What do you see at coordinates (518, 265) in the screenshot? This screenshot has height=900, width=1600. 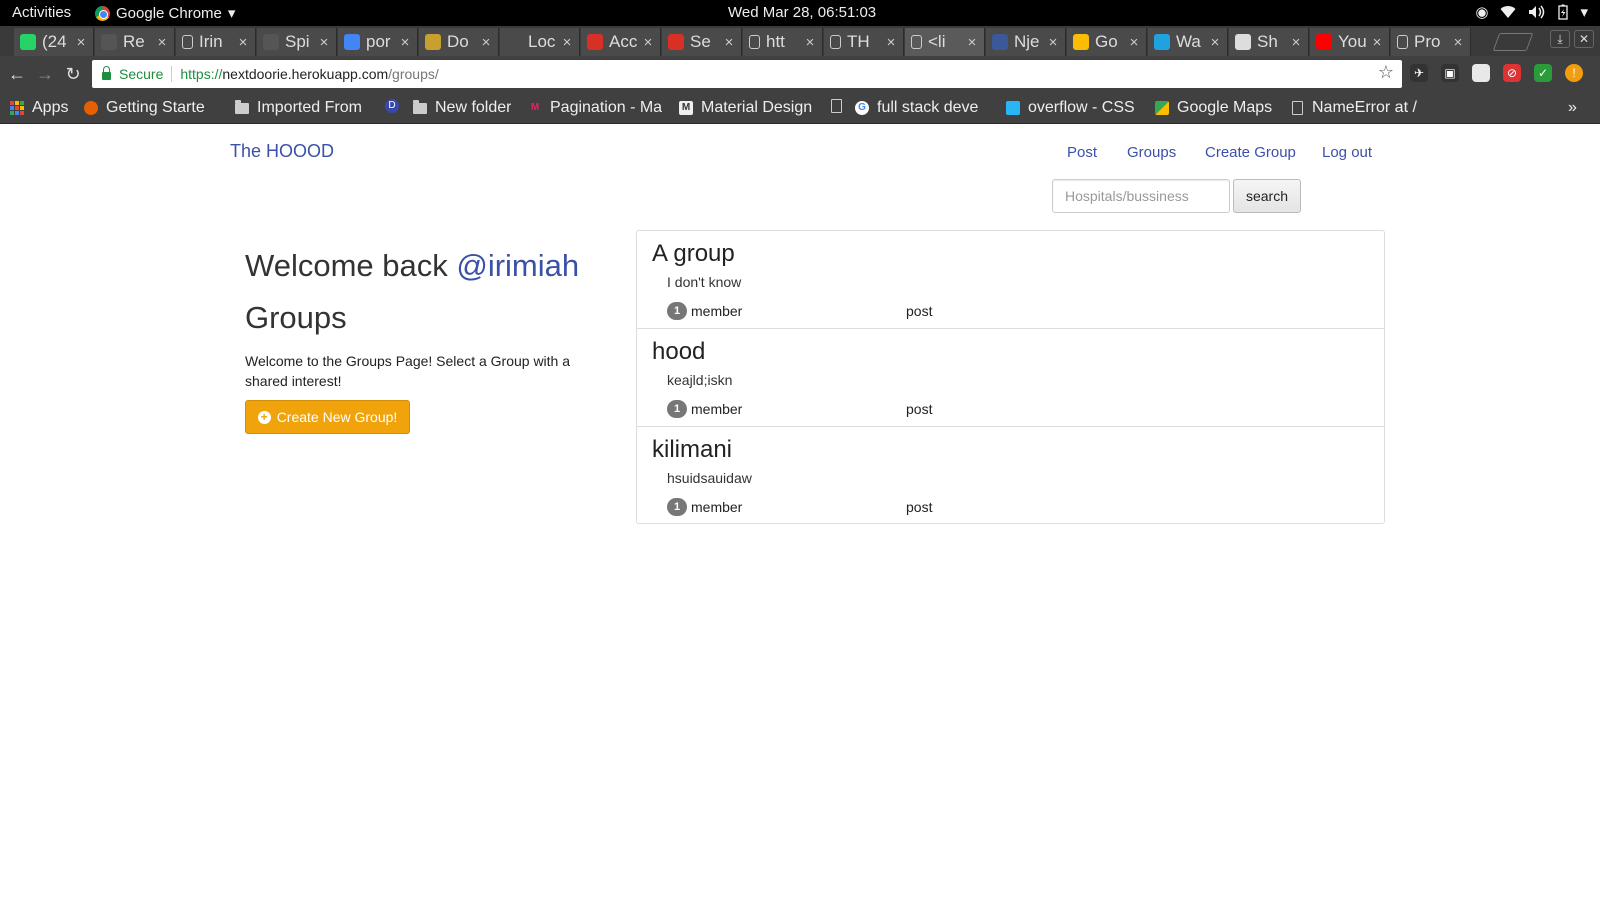 I see `username: @irimiah` at bounding box center [518, 265].